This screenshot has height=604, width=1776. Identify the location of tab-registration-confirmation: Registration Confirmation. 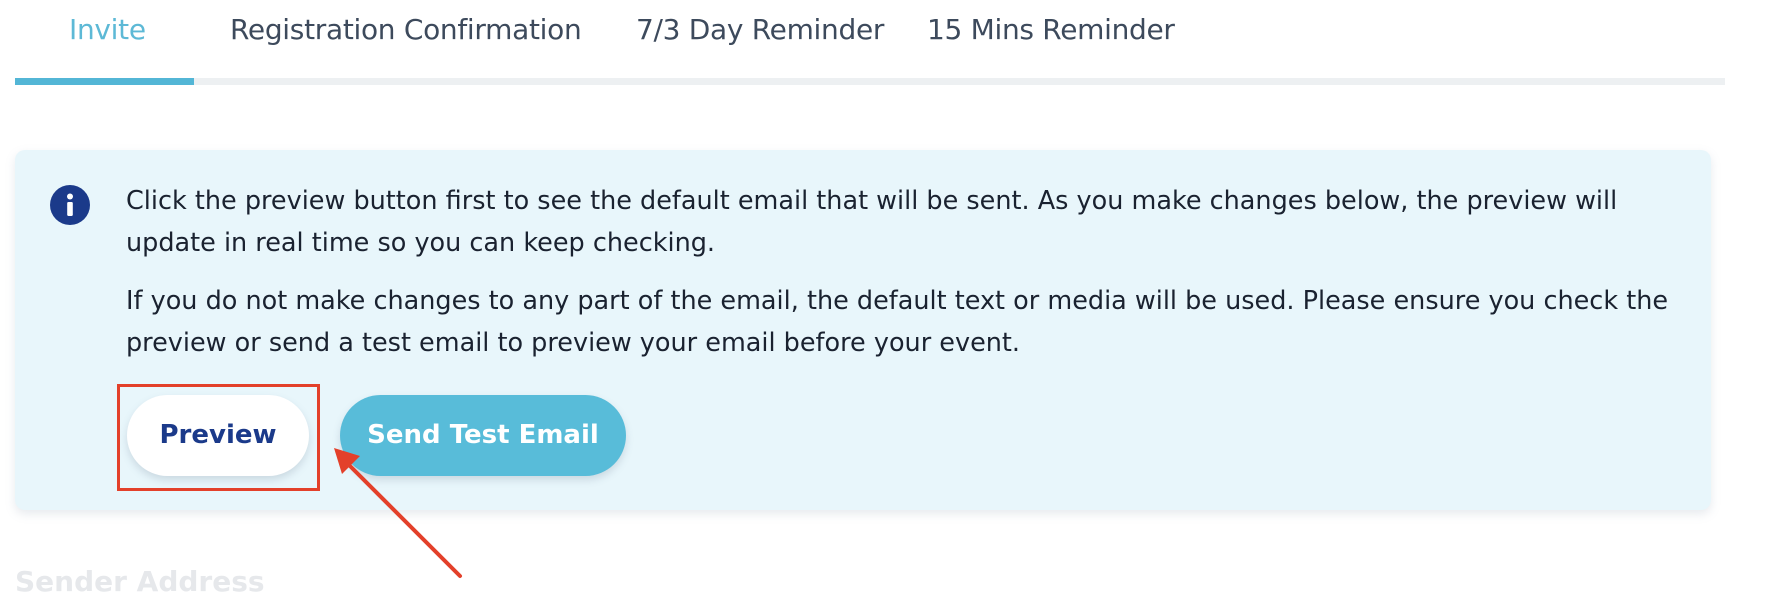
(406, 30).